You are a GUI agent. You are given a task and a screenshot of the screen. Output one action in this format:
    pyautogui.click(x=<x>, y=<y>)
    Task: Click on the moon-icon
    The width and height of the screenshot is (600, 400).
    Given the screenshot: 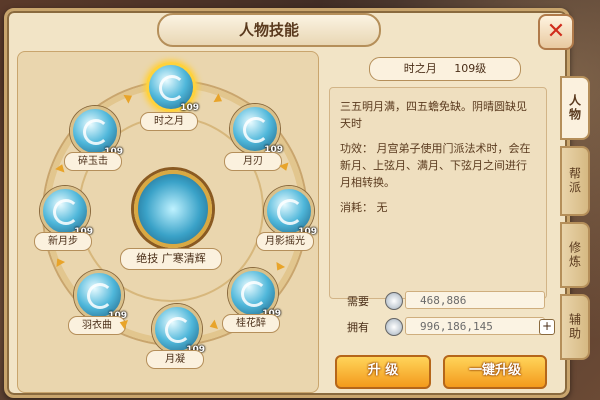 What is the action you would take?
    pyautogui.click(x=172, y=88)
    